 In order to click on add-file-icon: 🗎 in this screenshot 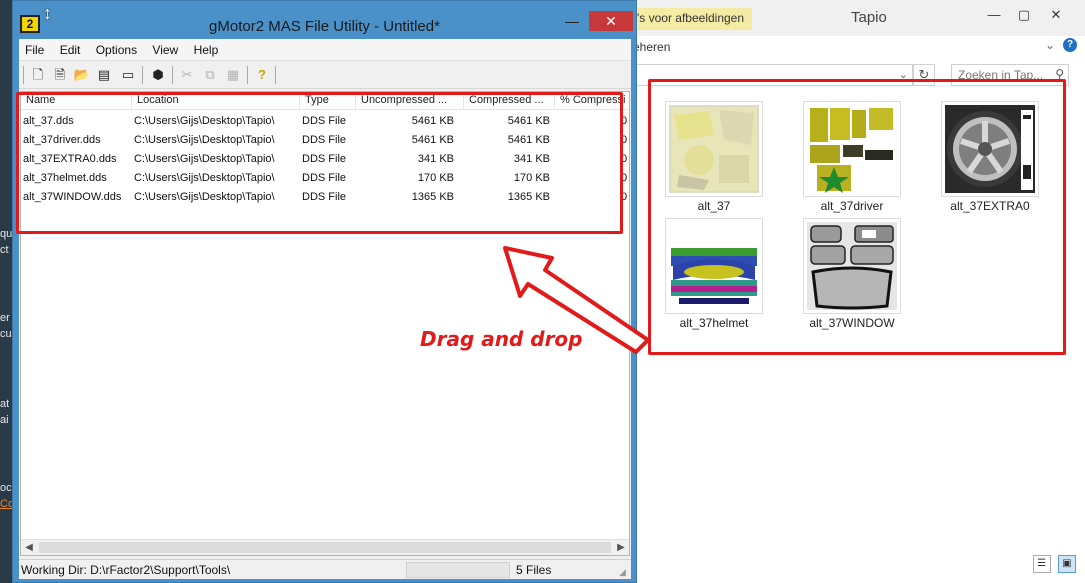, I will do `click(60, 75)`.